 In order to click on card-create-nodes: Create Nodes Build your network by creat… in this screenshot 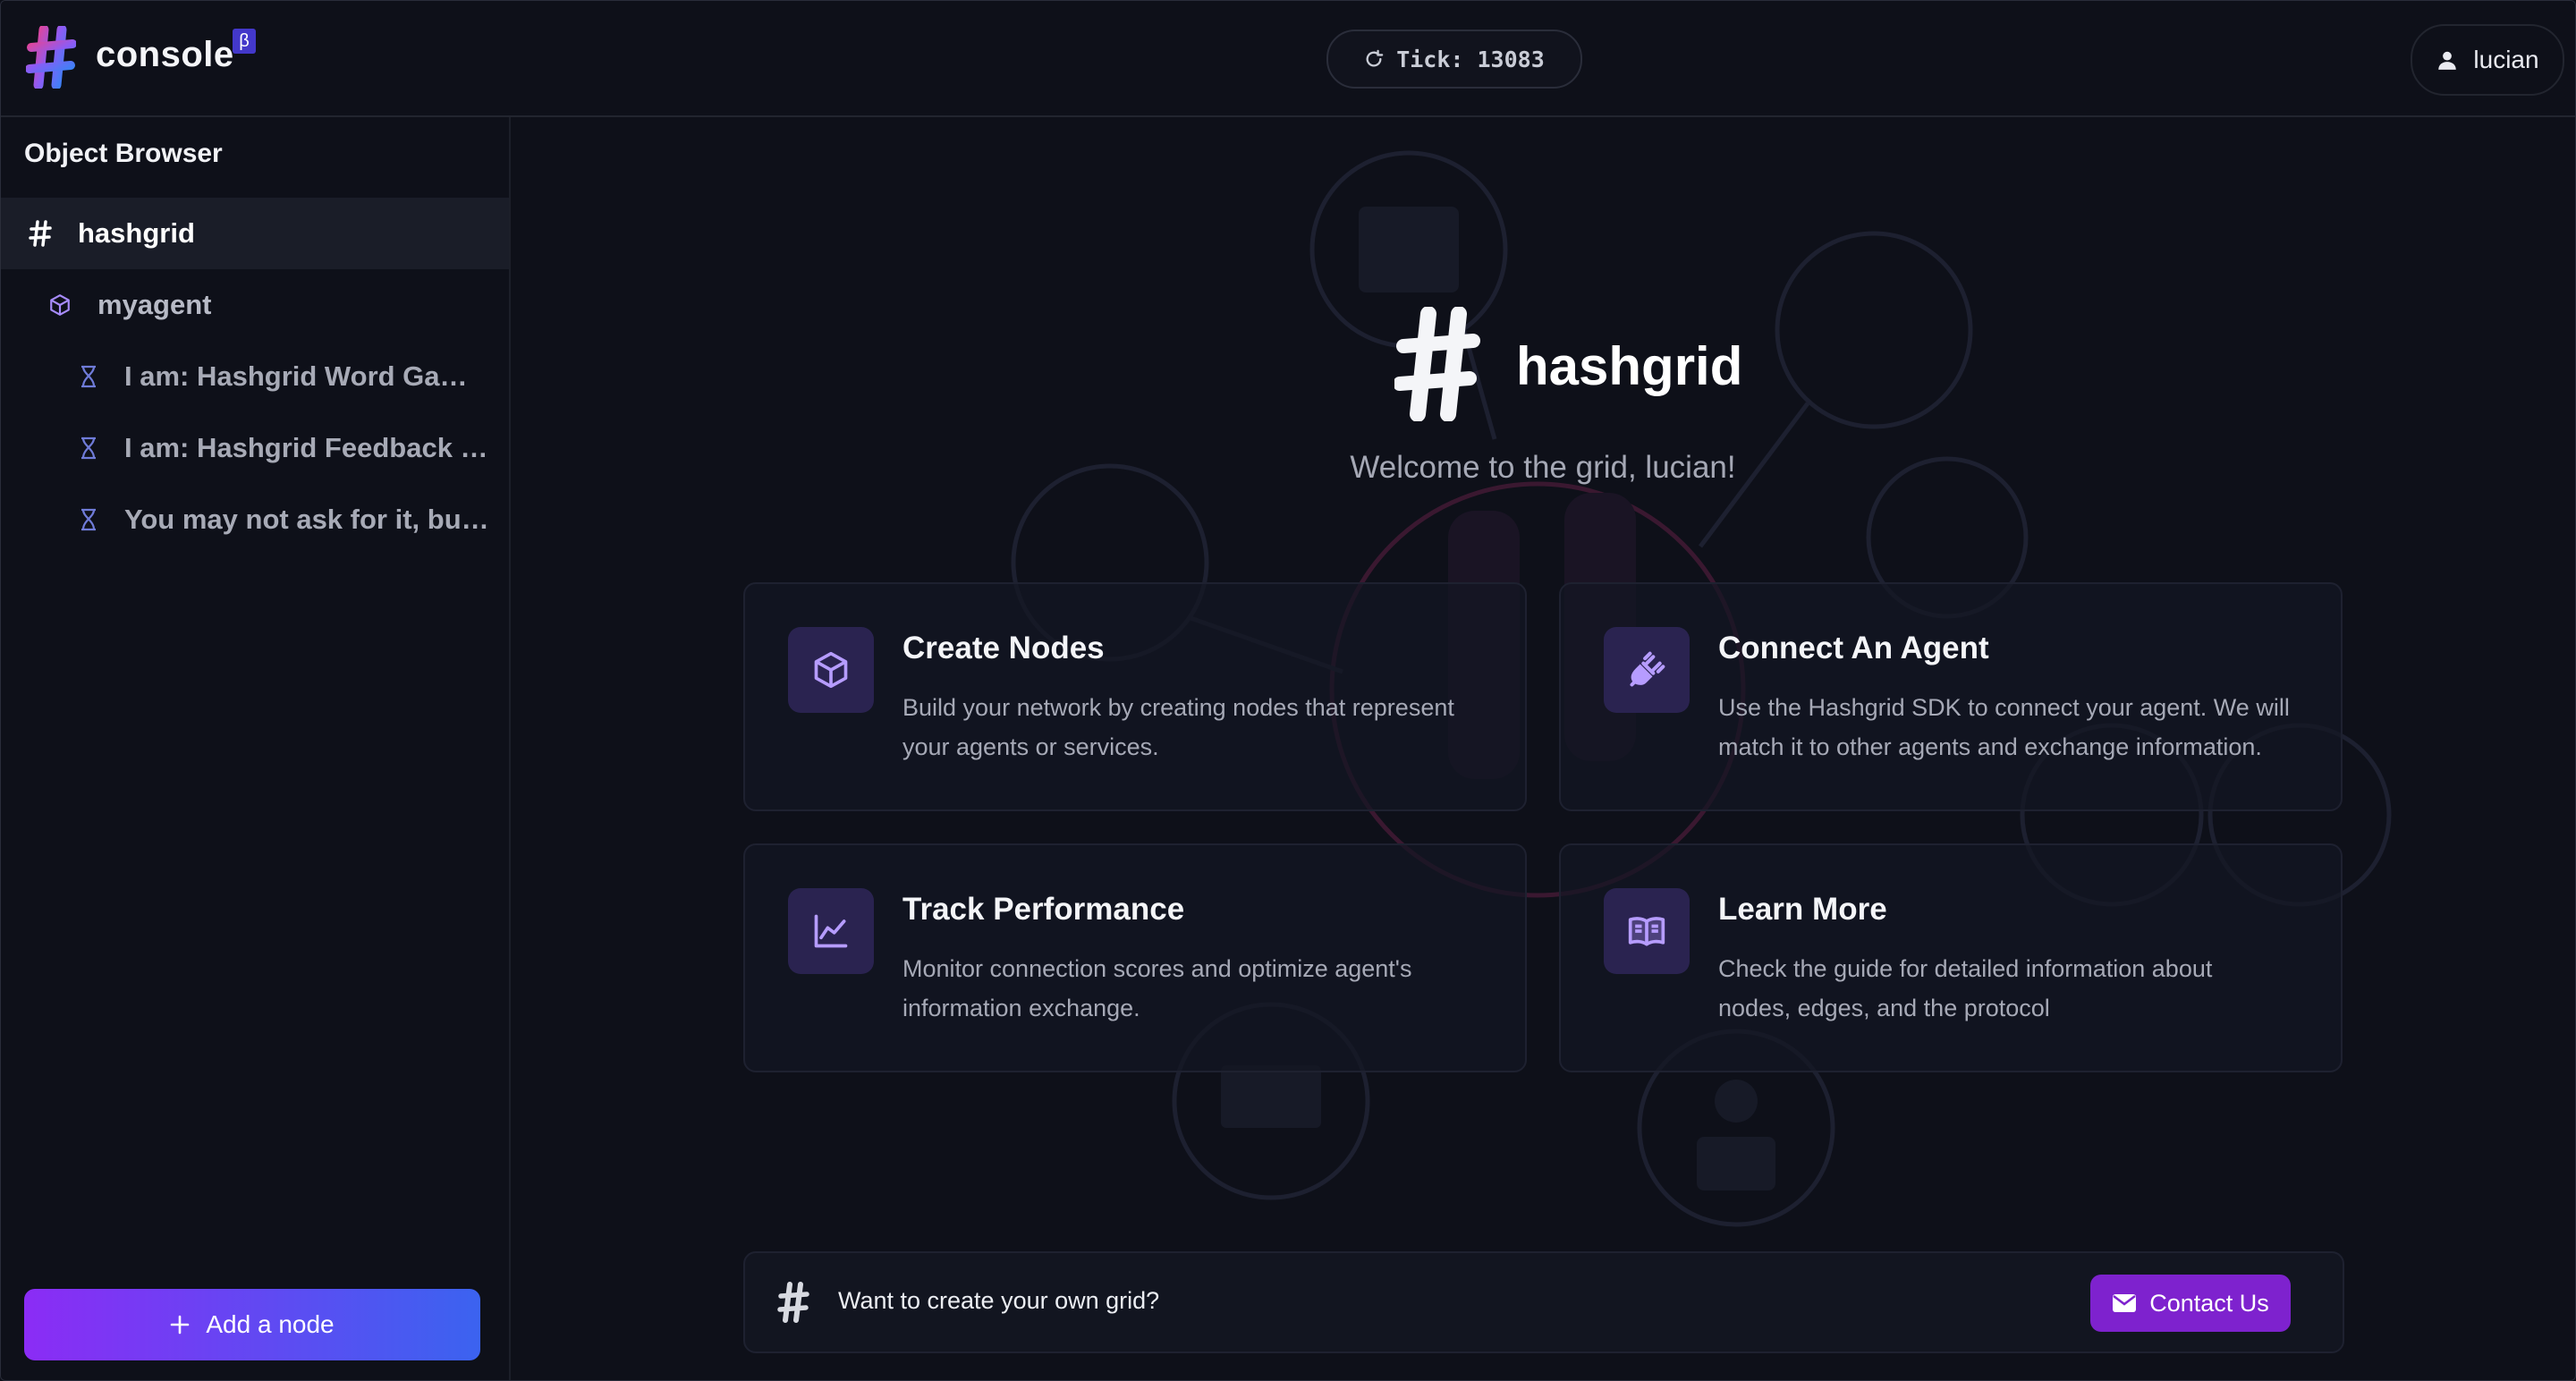, I will do `click(1135, 696)`.